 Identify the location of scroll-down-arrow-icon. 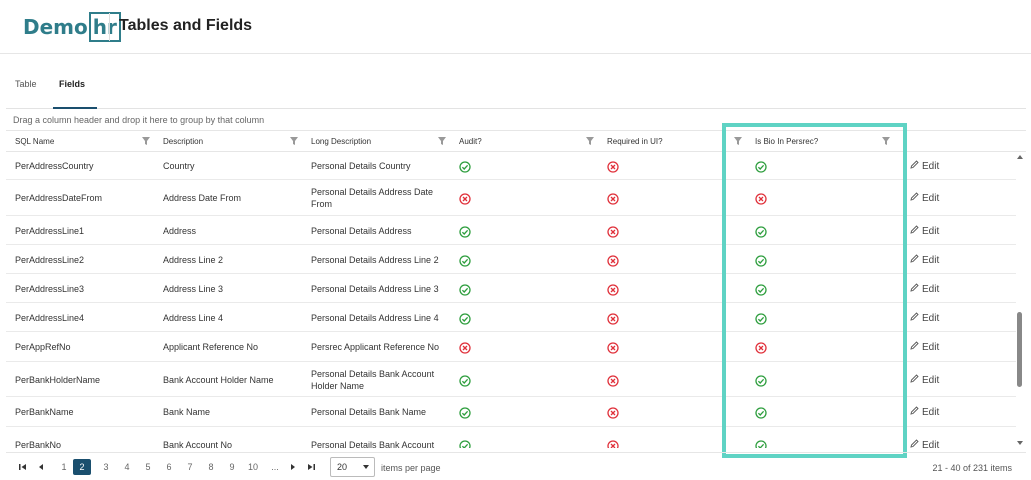
(1020, 443).